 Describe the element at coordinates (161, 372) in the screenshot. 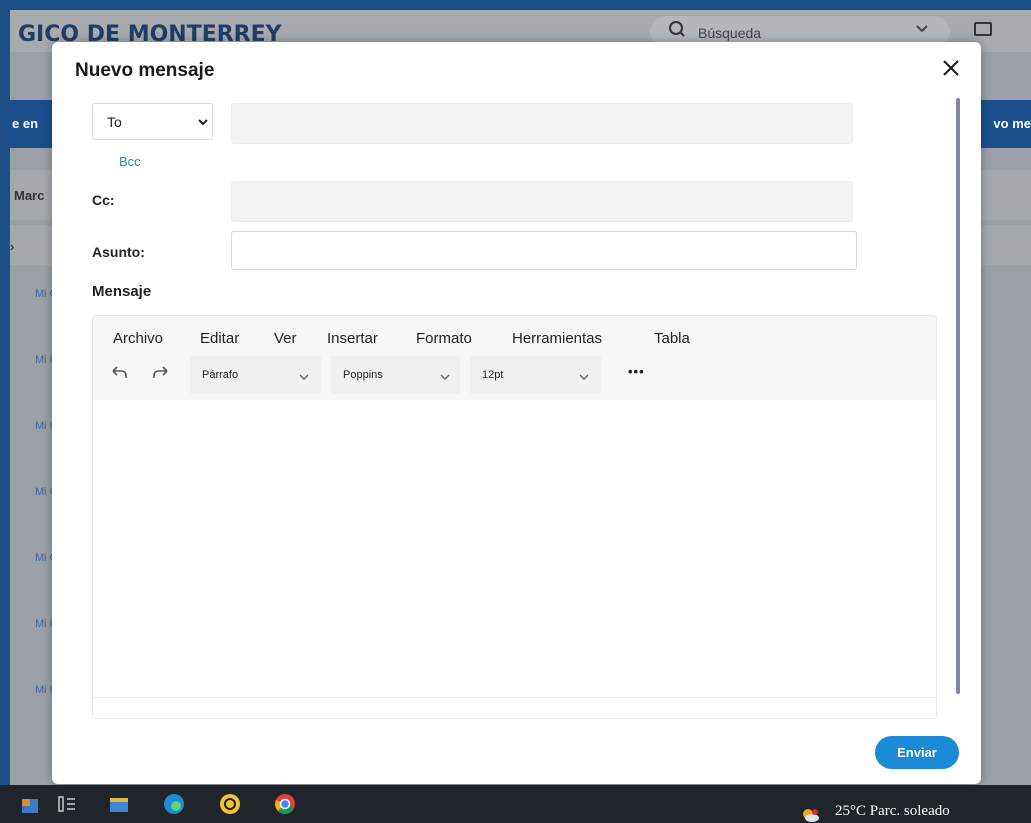

I see `redo-icon` at that location.